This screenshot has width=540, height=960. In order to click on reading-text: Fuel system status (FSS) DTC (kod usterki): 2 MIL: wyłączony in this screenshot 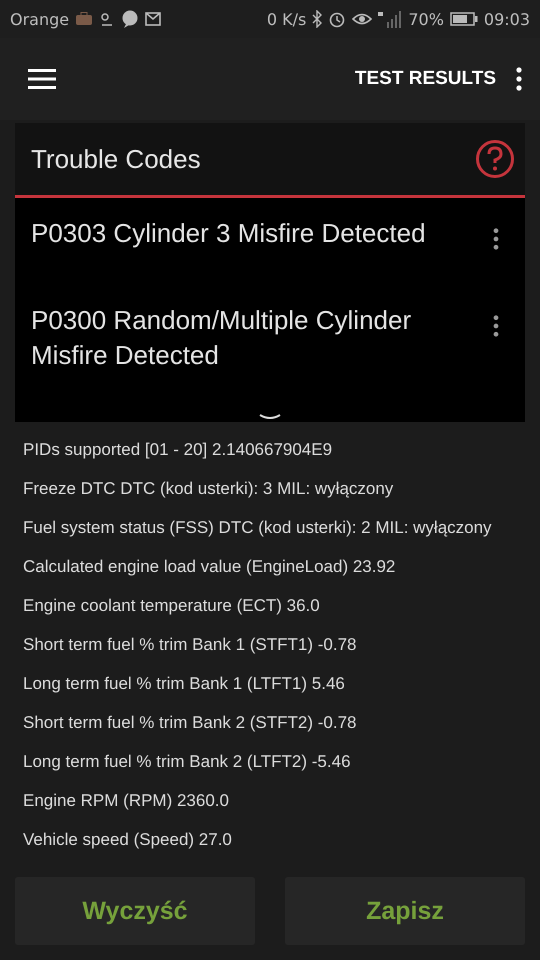, I will do `click(258, 528)`.